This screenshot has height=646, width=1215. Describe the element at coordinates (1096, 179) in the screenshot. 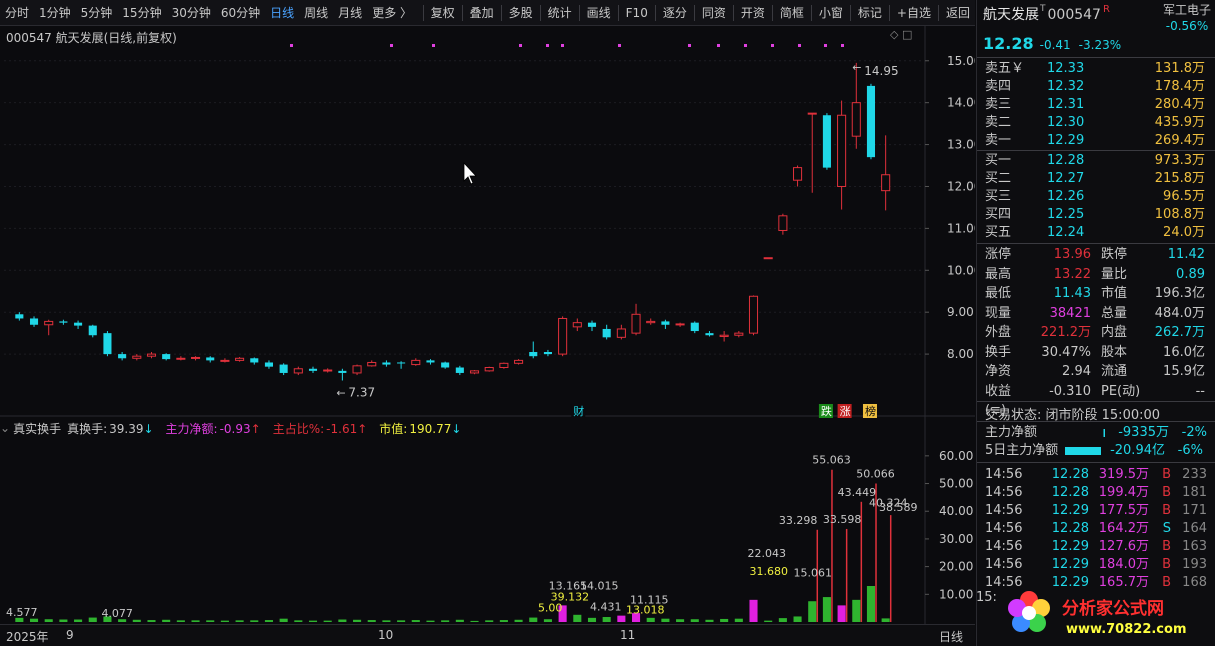

I see `bids-row: 买二 12.27 215.8万` at that location.